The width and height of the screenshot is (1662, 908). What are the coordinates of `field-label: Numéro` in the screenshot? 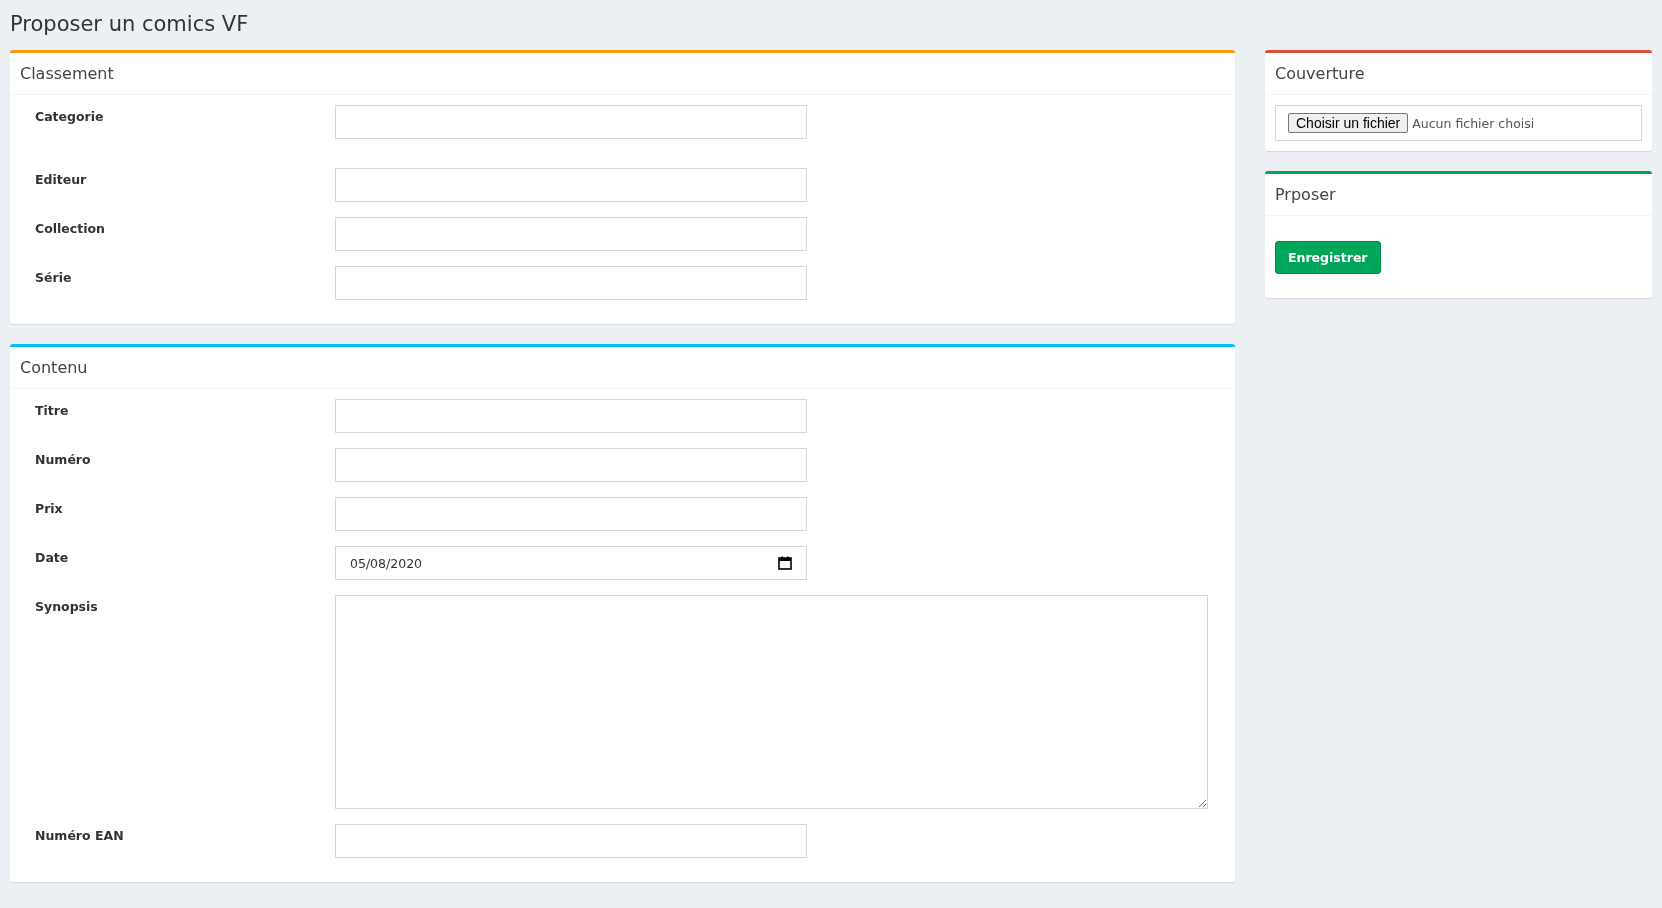 It's located at (63, 460).